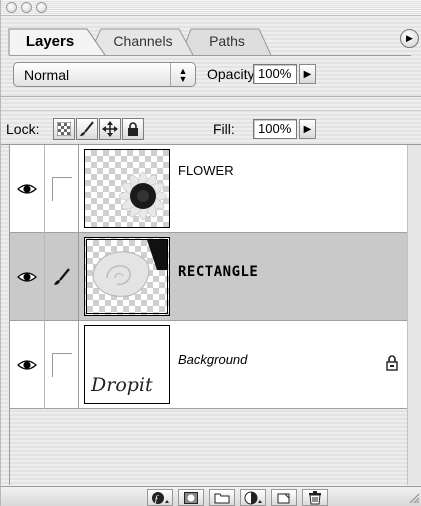 This screenshot has height=506, width=421. I want to click on updown-arrows-icon: ▲ ▼, so click(182, 74).